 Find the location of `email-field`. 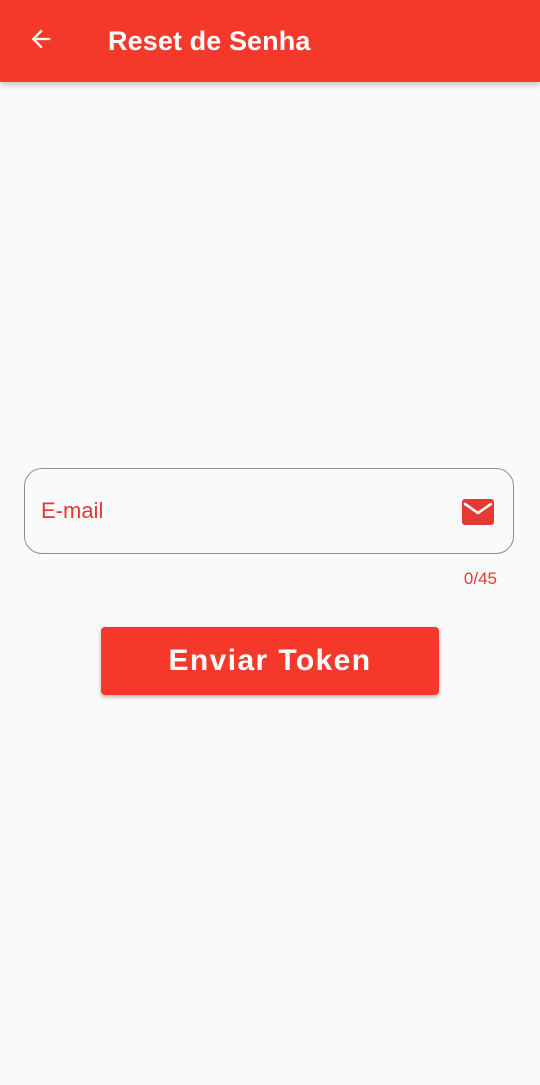

email-field is located at coordinates (269, 511).